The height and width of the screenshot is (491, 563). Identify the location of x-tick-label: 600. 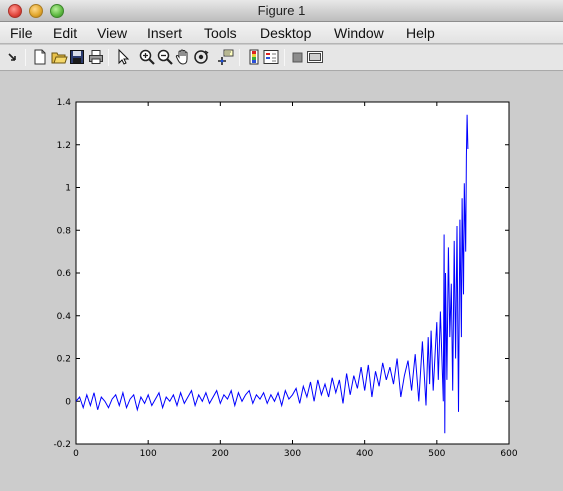
(508, 454).